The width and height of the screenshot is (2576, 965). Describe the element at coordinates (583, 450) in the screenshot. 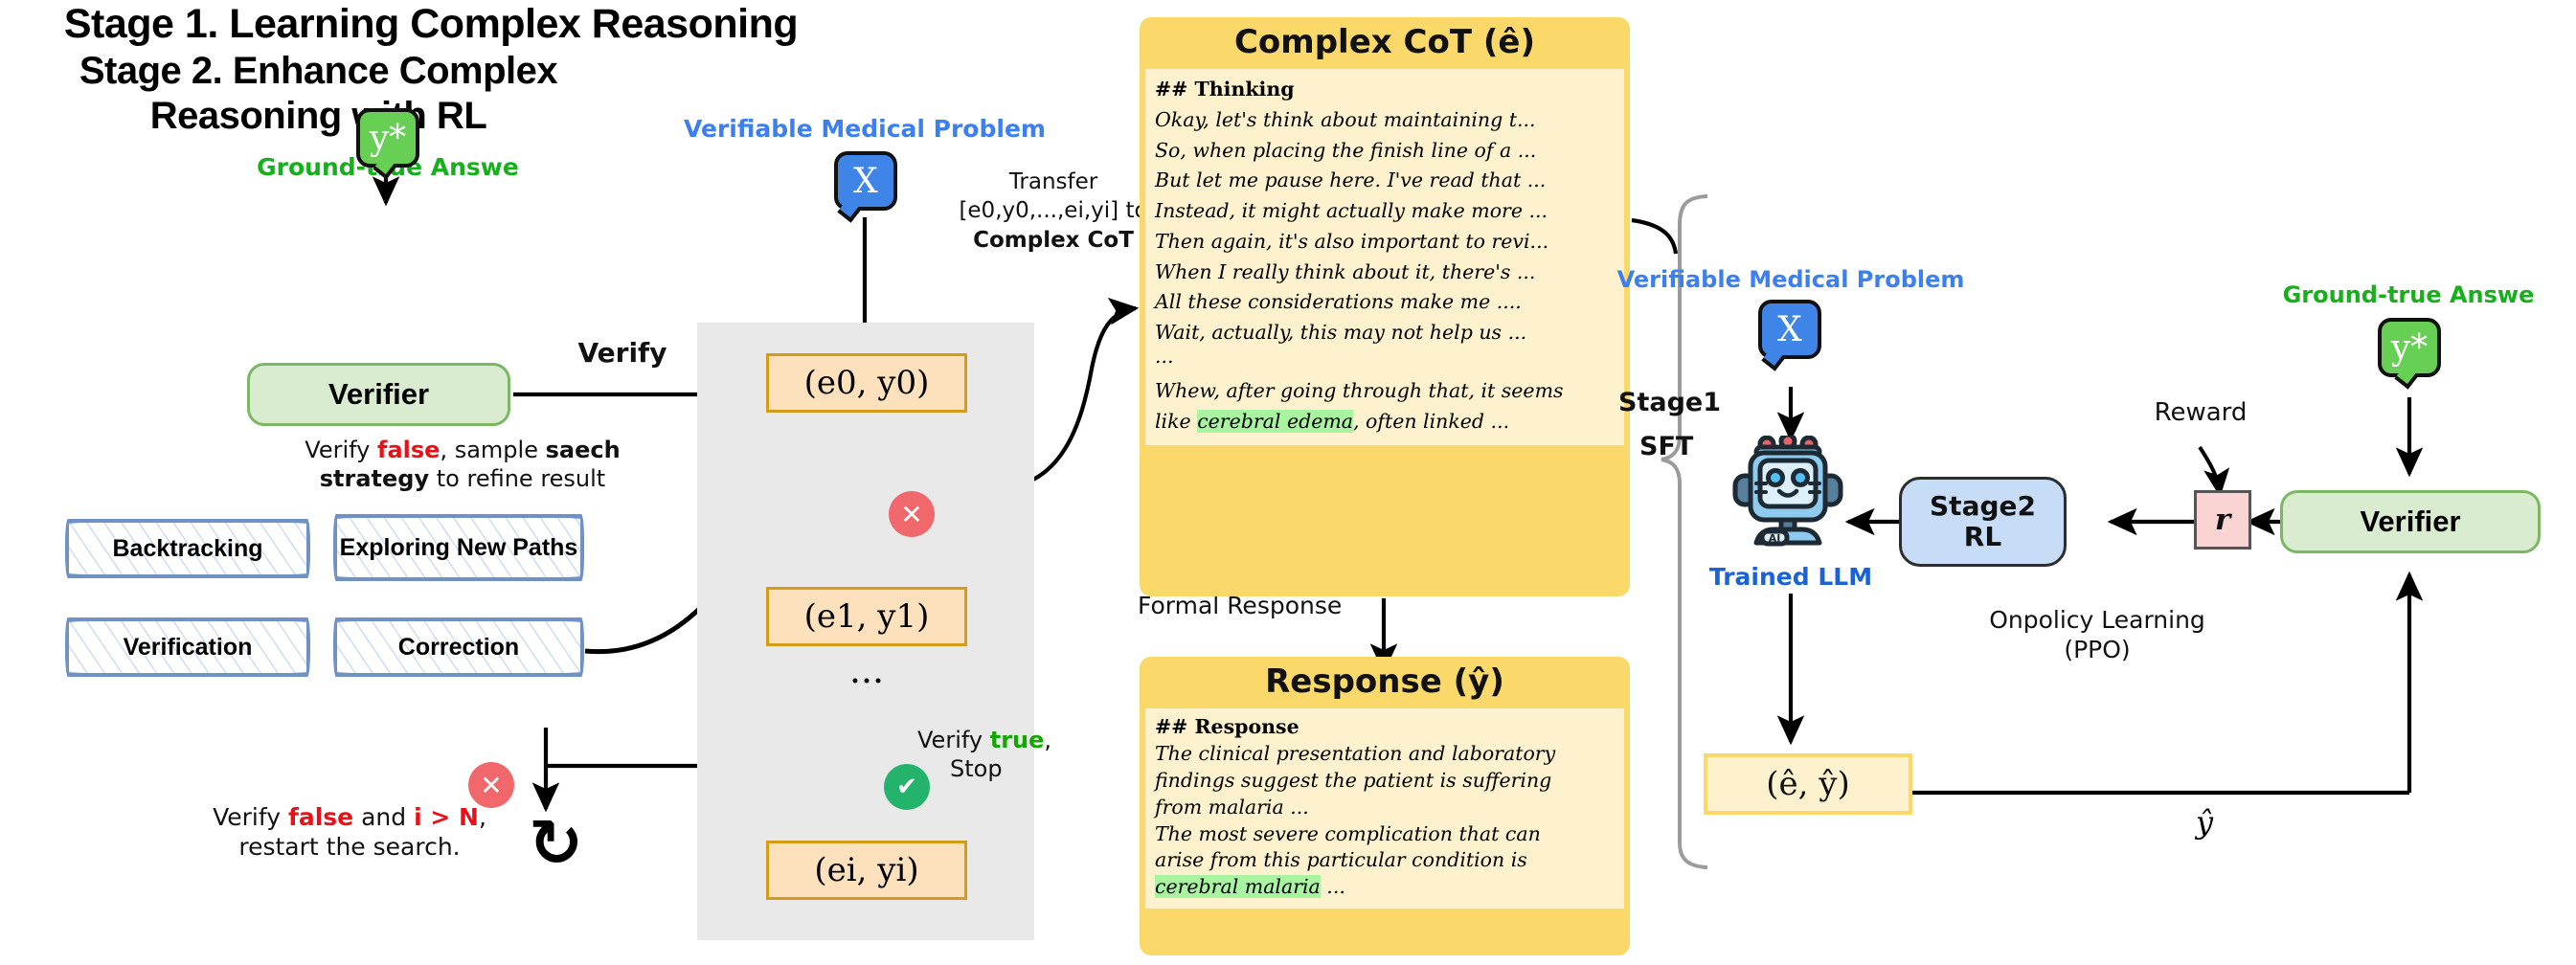

I see `verify-false-part-d: saech` at that location.